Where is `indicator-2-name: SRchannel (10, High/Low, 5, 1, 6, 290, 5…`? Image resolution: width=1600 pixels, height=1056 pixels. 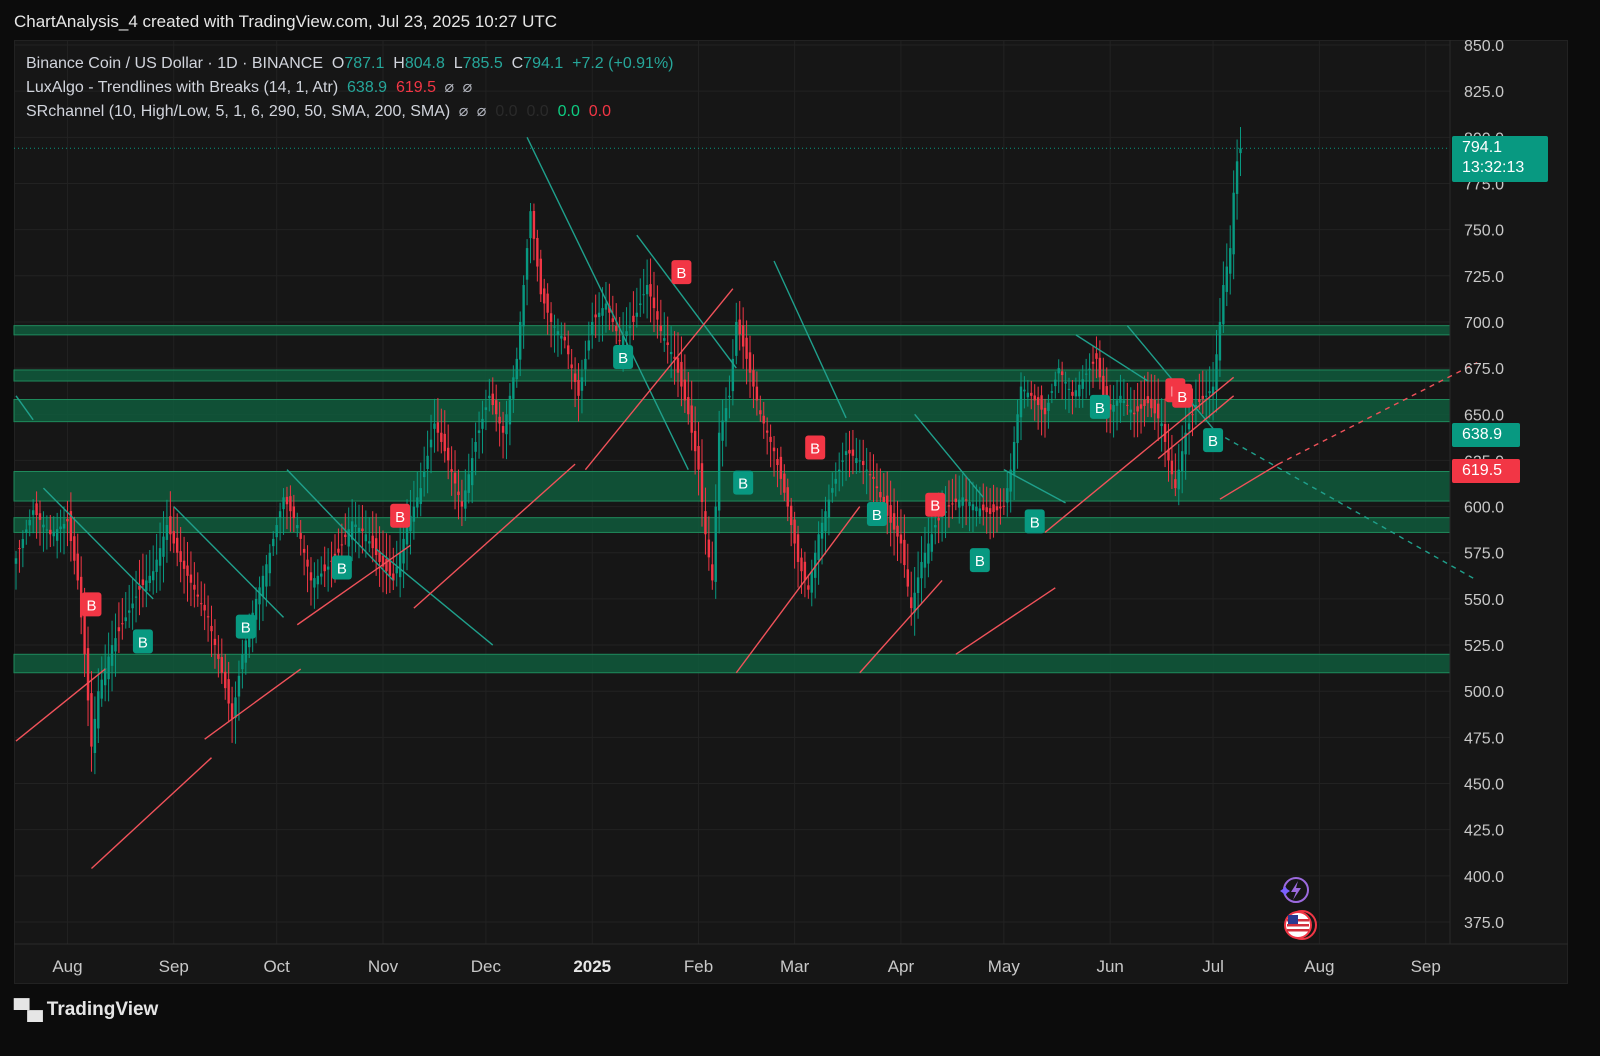
indicator-2-name: SRchannel (10, High/Low, 5, 1, 6, 290, 5… is located at coordinates (238, 111).